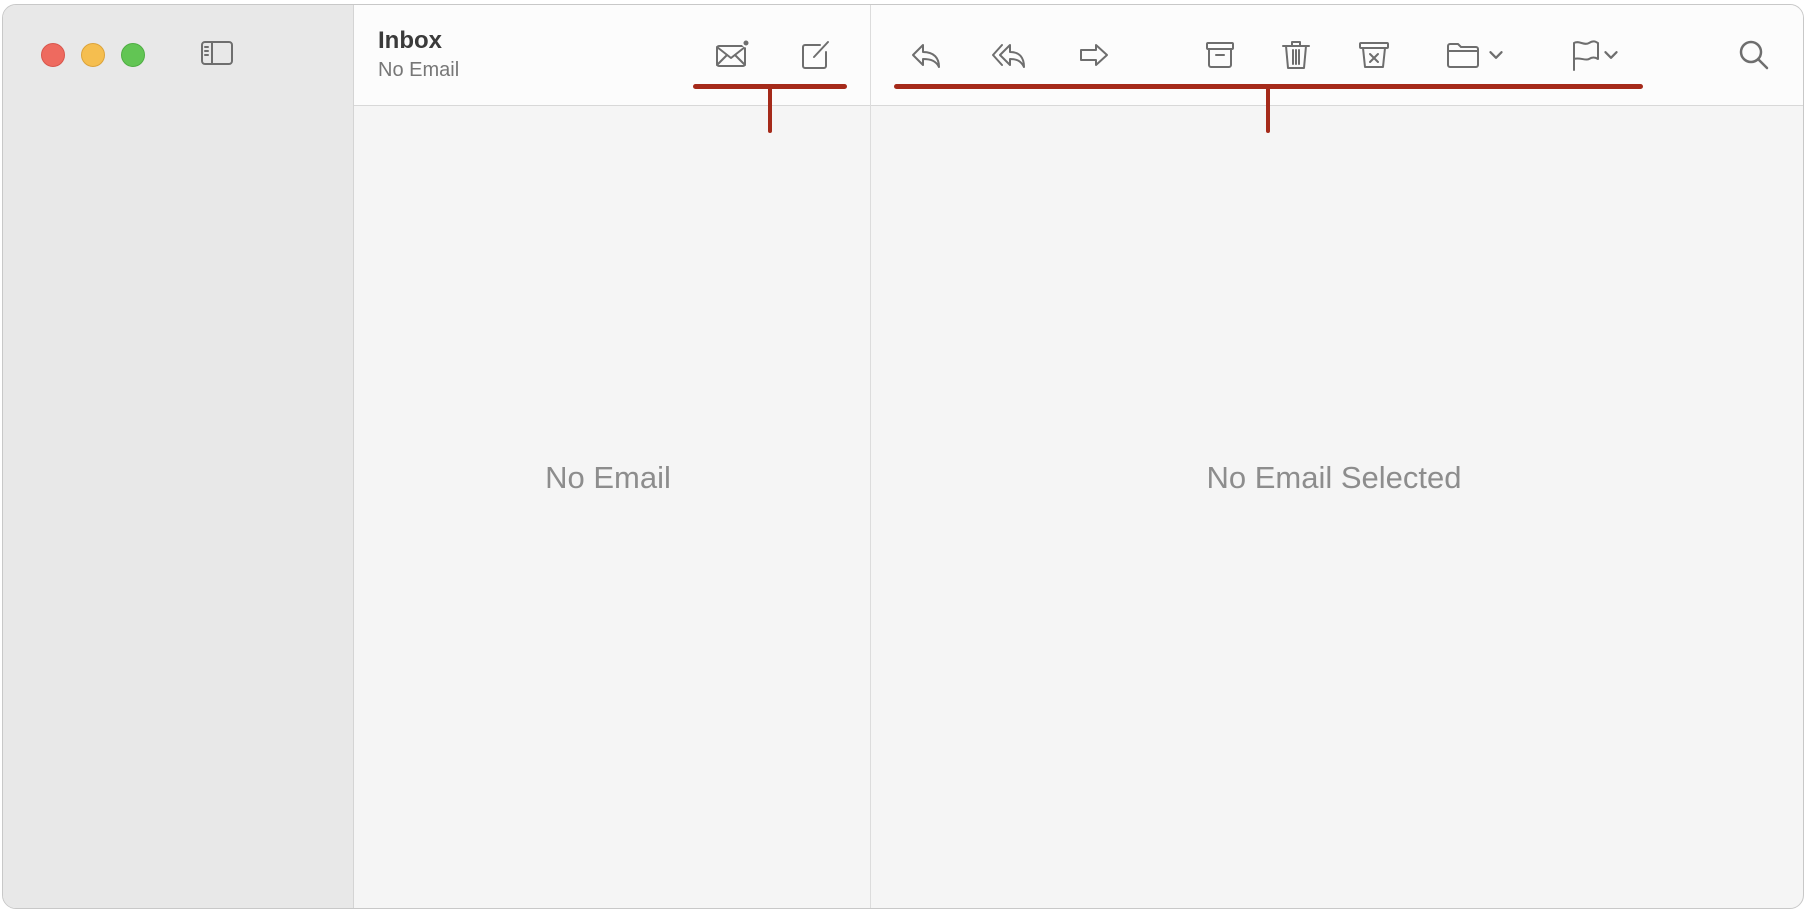 The image size is (1806, 910). Describe the element at coordinates (608, 477) in the screenshot. I see `message-list-empty-text: No Email` at that location.